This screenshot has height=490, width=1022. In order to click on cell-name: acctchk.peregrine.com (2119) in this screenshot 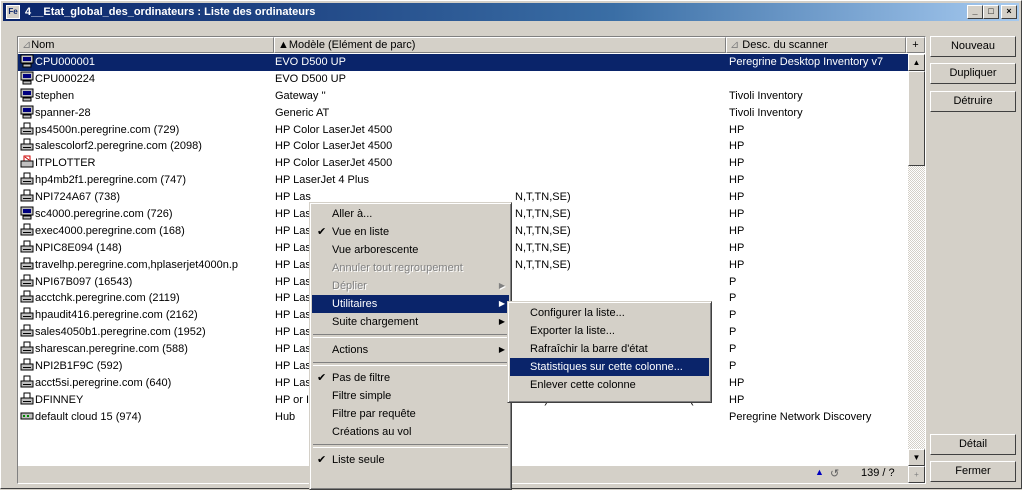, I will do `click(107, 298)`.